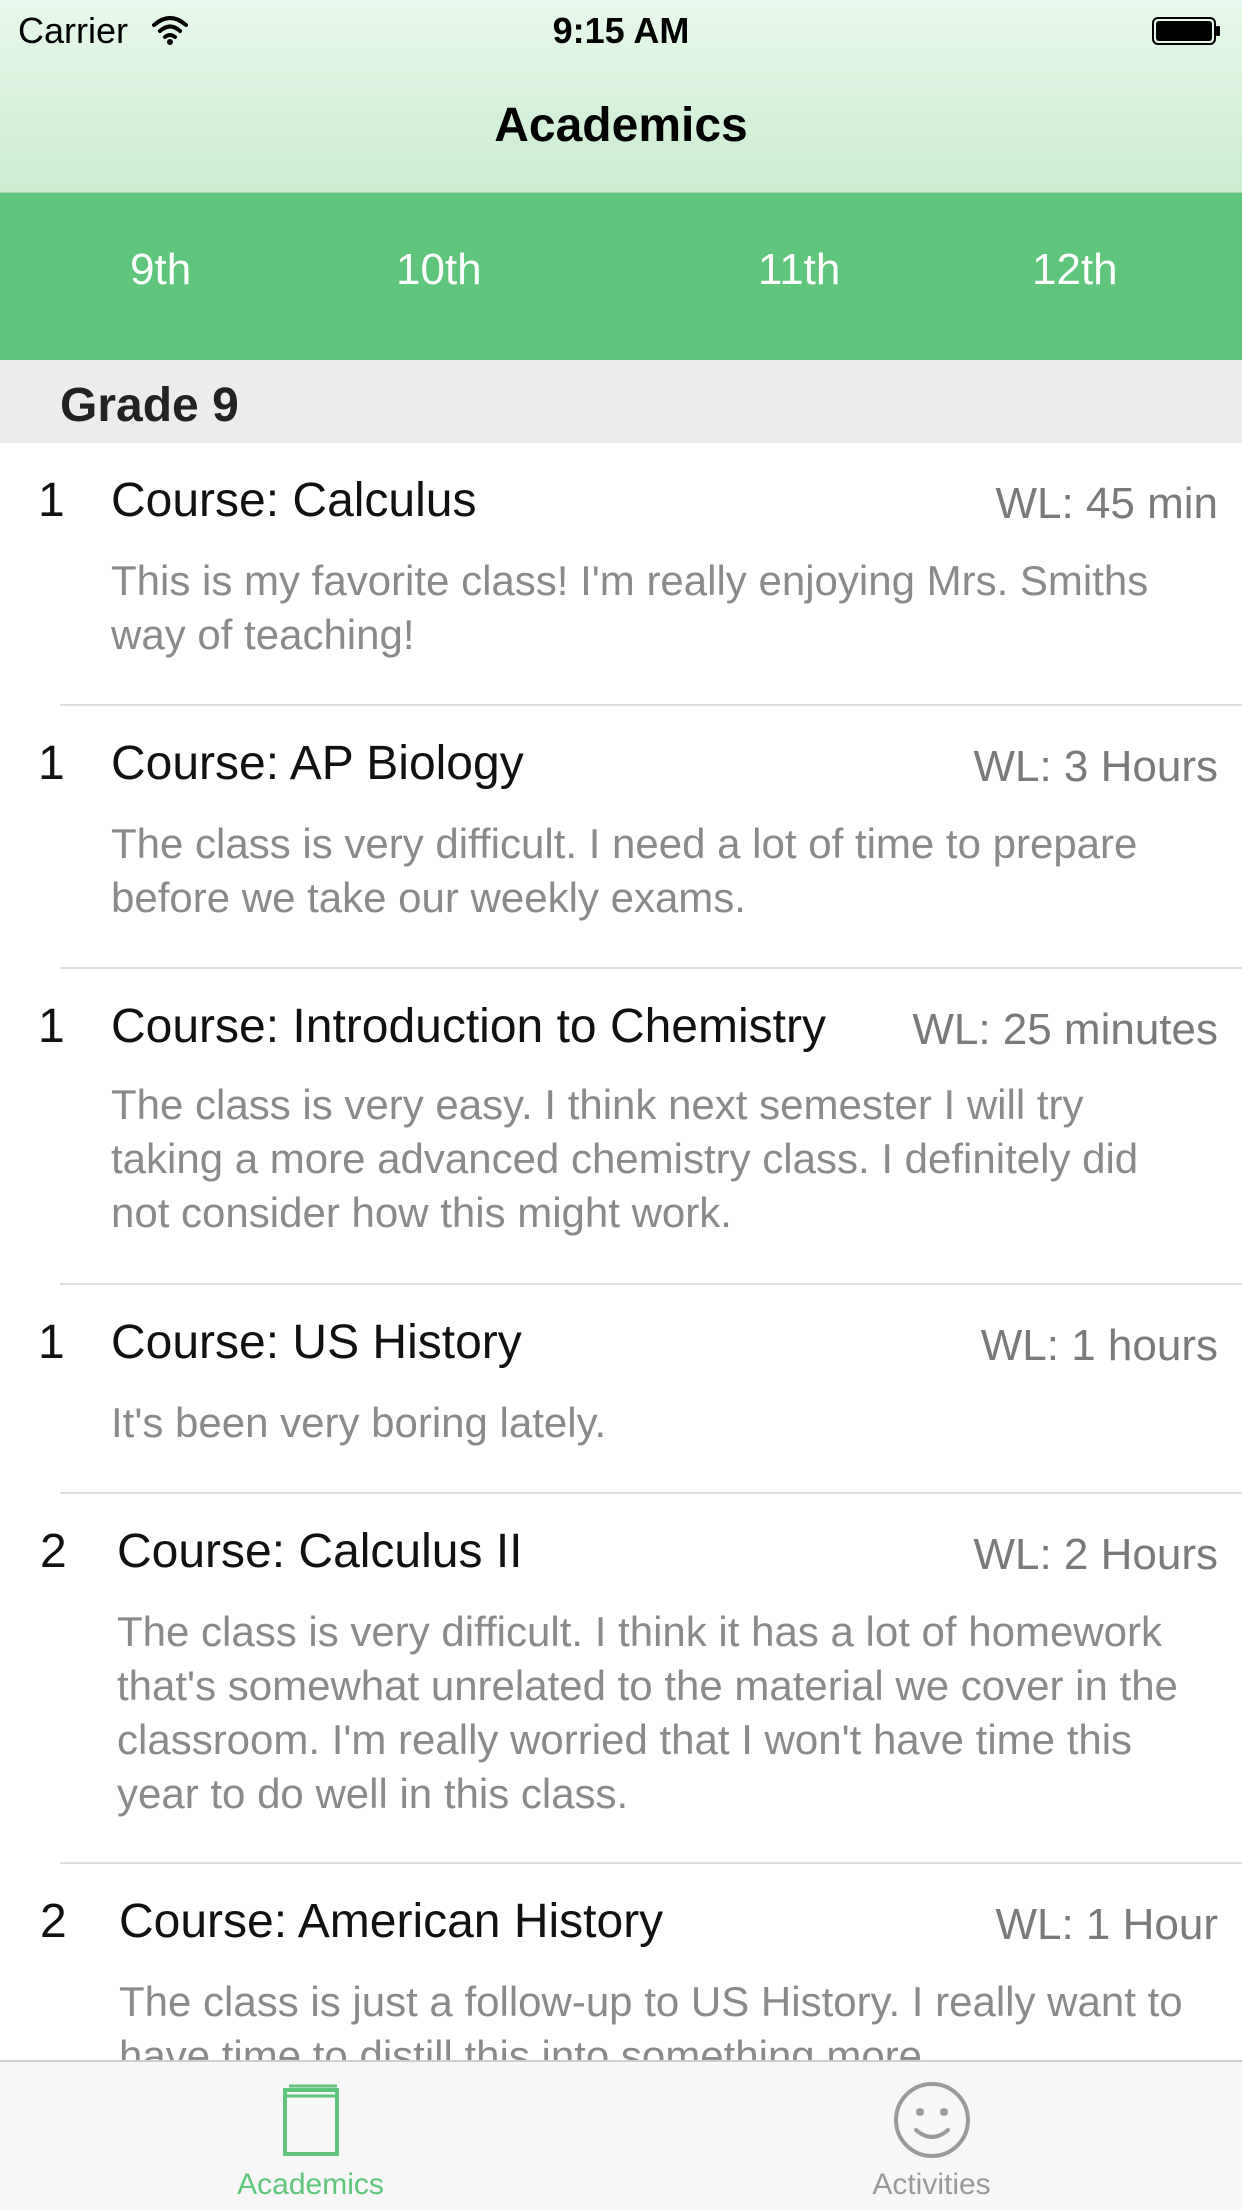  I want to click on course-title: Course: Calculus, so click(294, 500).